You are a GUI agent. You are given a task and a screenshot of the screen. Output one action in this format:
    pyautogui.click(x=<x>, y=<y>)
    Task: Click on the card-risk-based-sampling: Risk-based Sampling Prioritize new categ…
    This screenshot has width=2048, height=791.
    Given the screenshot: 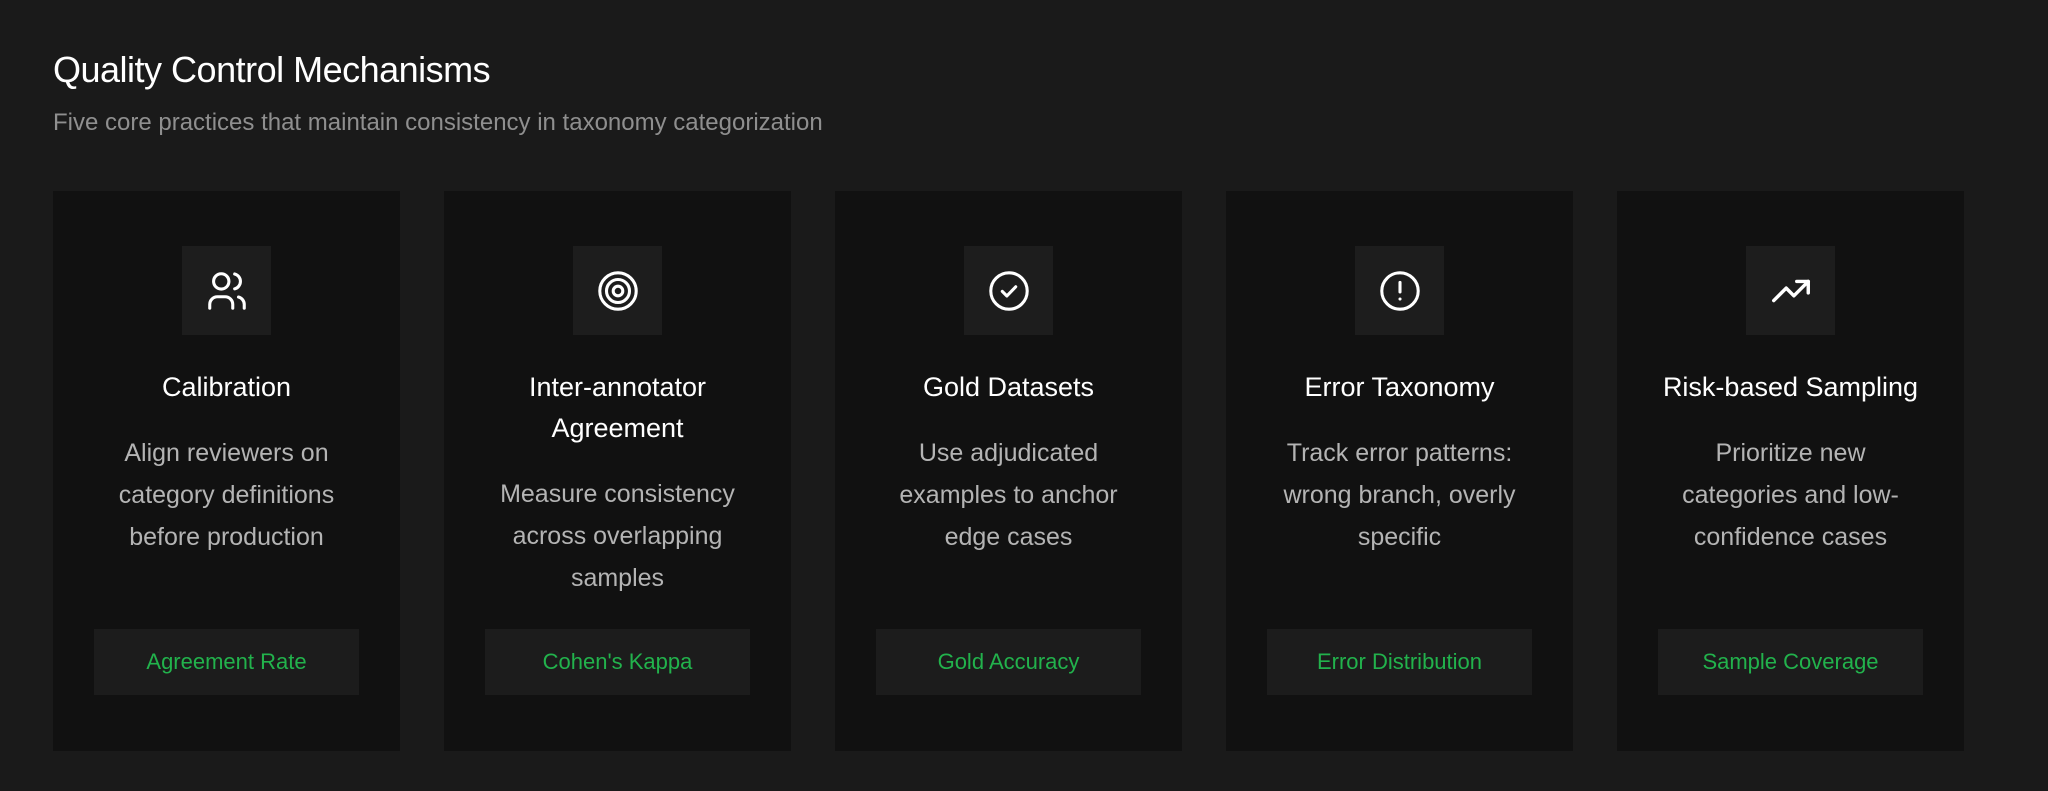 What is the action you would take?
    pyautogui.click(x=1790, y=471)
    